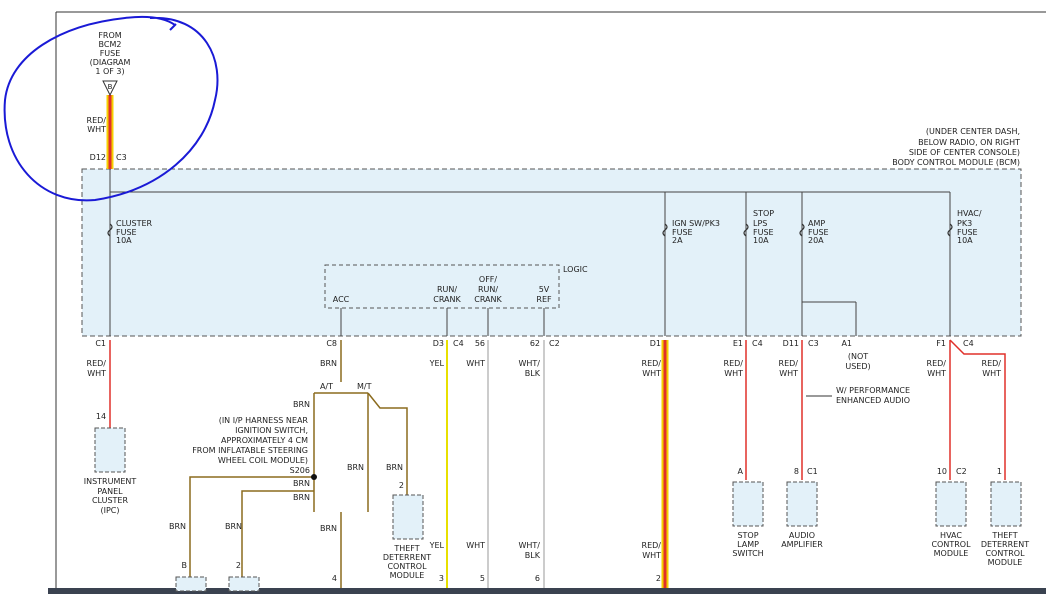  What do you see at coordinates (873, 400) in the screenshot?
I see `w-perf-2: ENHANCED AUDIO` at bounding box center [873, 400].